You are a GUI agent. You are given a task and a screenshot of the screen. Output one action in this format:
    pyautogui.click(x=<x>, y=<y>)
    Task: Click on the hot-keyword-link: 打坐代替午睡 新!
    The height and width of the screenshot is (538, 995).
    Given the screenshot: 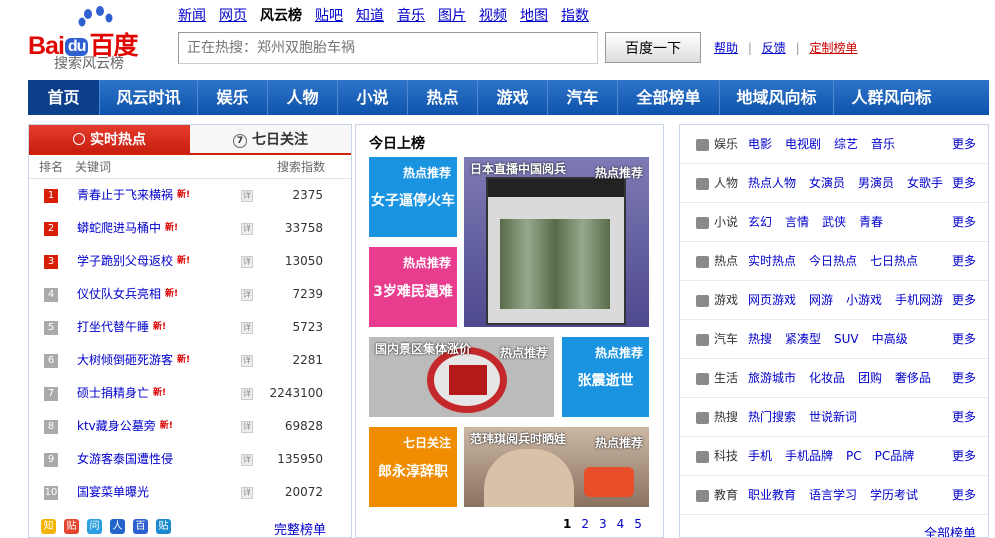 What is the action you would take?
    pyautogui.click(x=121, y=327)
    